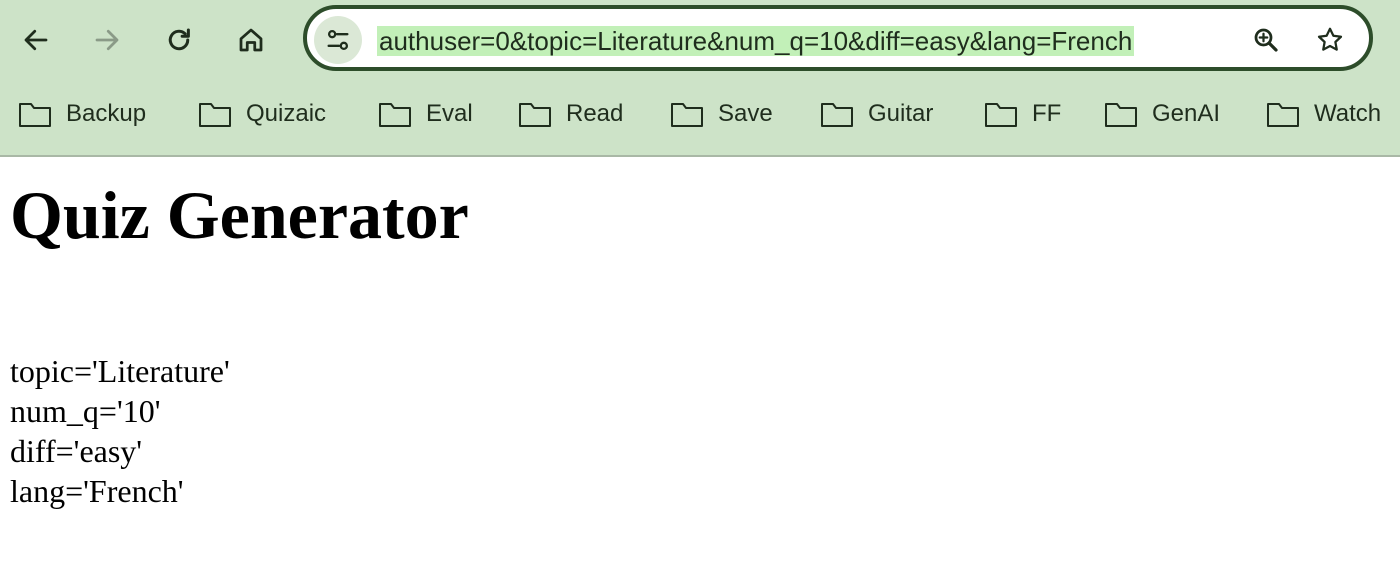 This screenshot has width=1400, height=566. What do you see at coordinates (286, 113) in the screenshot?
I see `bookmark-label: Quizaic` at bounding box center [286, 113].